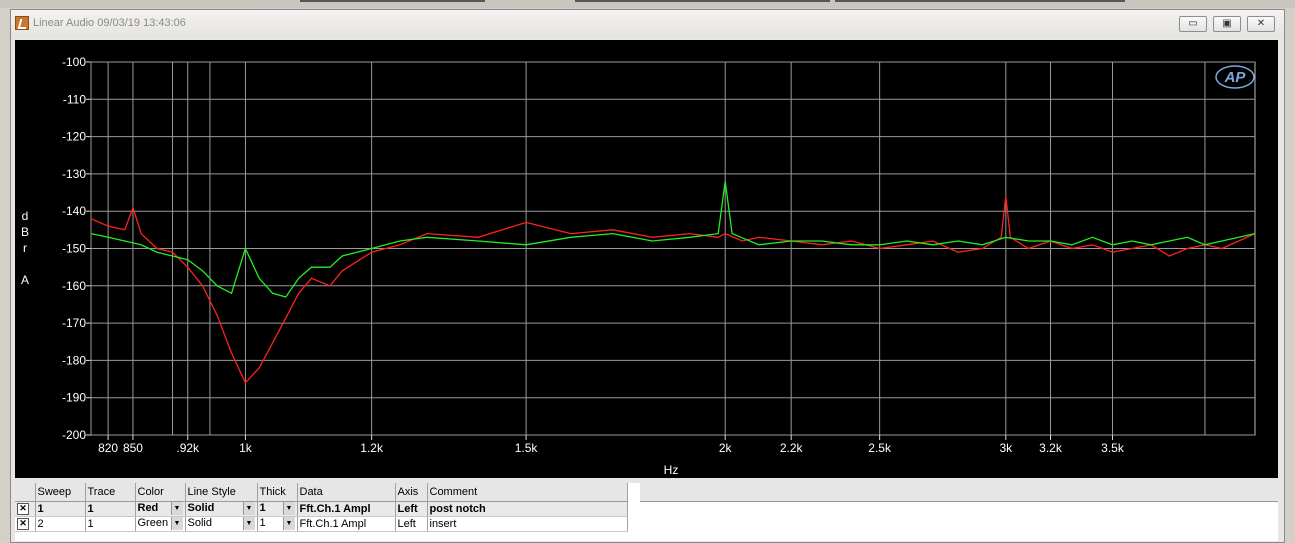 Image resolution: width=1295 pixels, height=543 pixels. I want to click on y-axis-label-char: A, so click(25, 280).